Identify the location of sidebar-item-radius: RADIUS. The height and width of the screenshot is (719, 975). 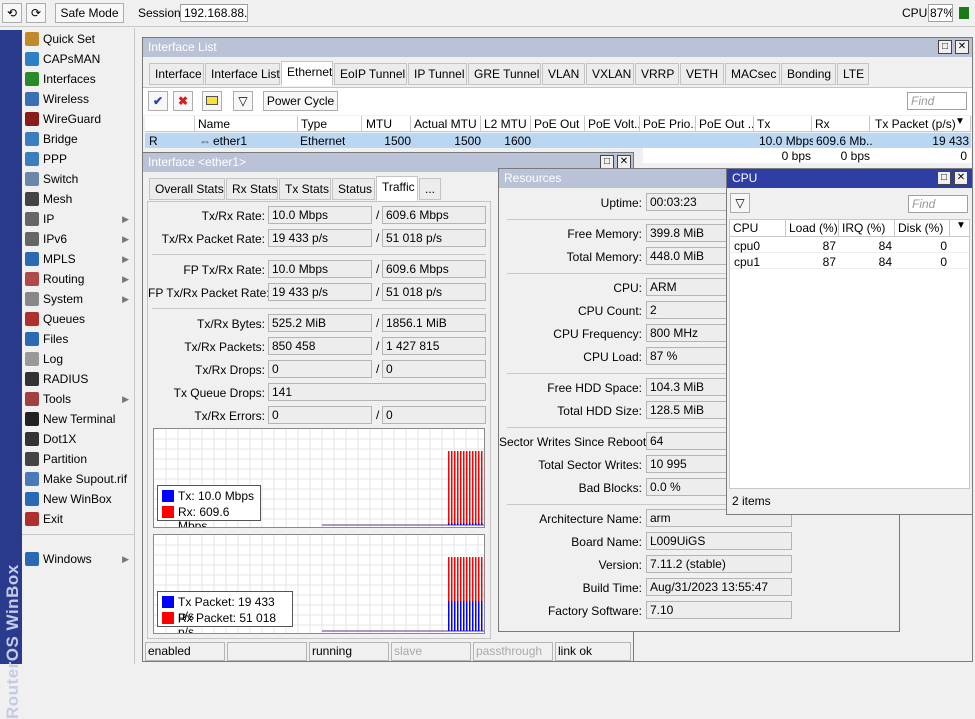
(78, 379).